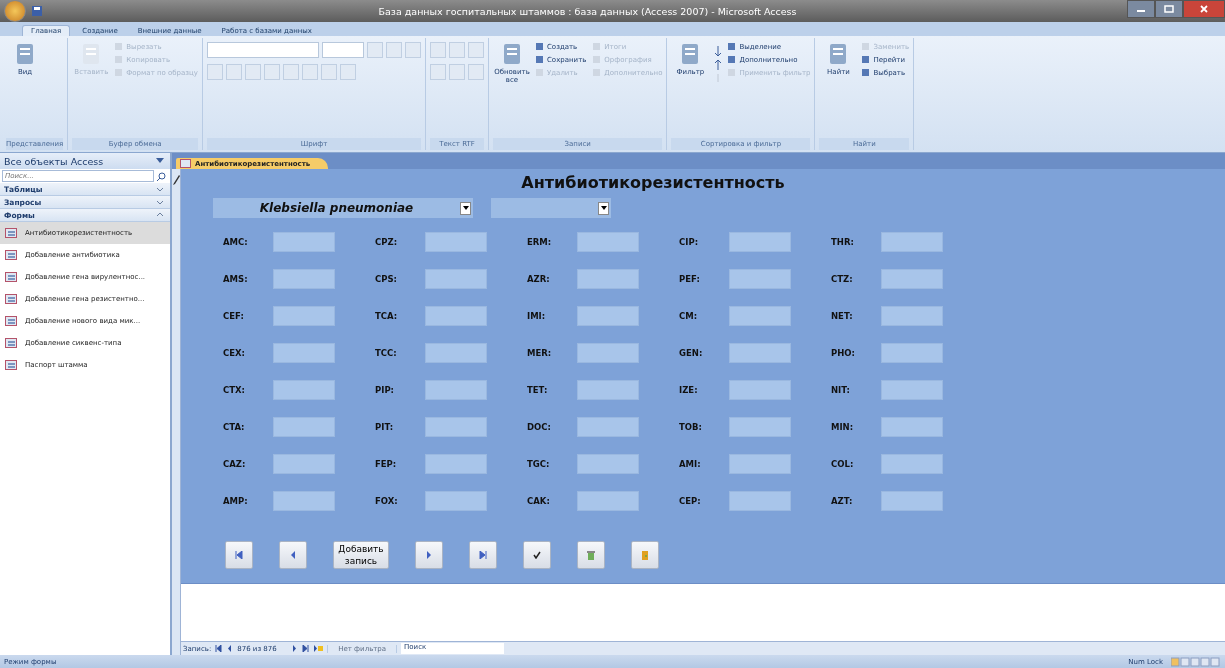  I want to click on antibiotic-label: FOX:, so click(386, 501).